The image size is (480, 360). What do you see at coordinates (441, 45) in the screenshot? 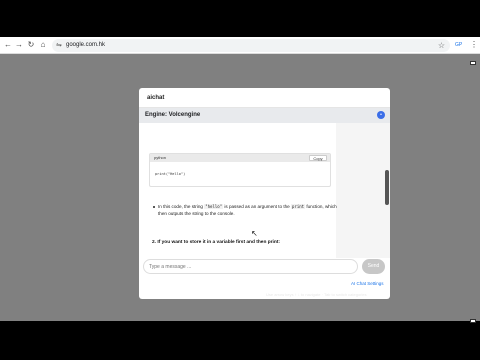
I see `bookmark-star-icon: ☆` at bounding box center [441, 45].